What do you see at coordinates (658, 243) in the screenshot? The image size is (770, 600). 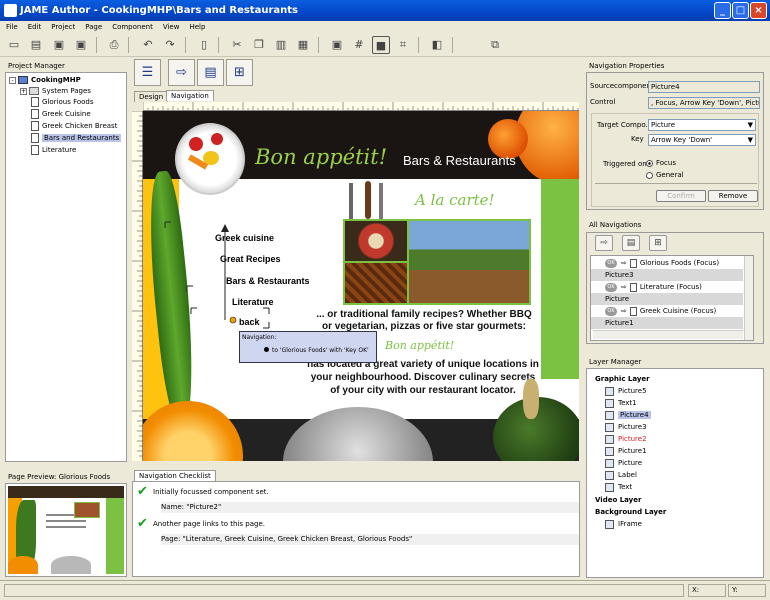 I see `nav-grid-button: ⊞` at bounding box center [658, 243].